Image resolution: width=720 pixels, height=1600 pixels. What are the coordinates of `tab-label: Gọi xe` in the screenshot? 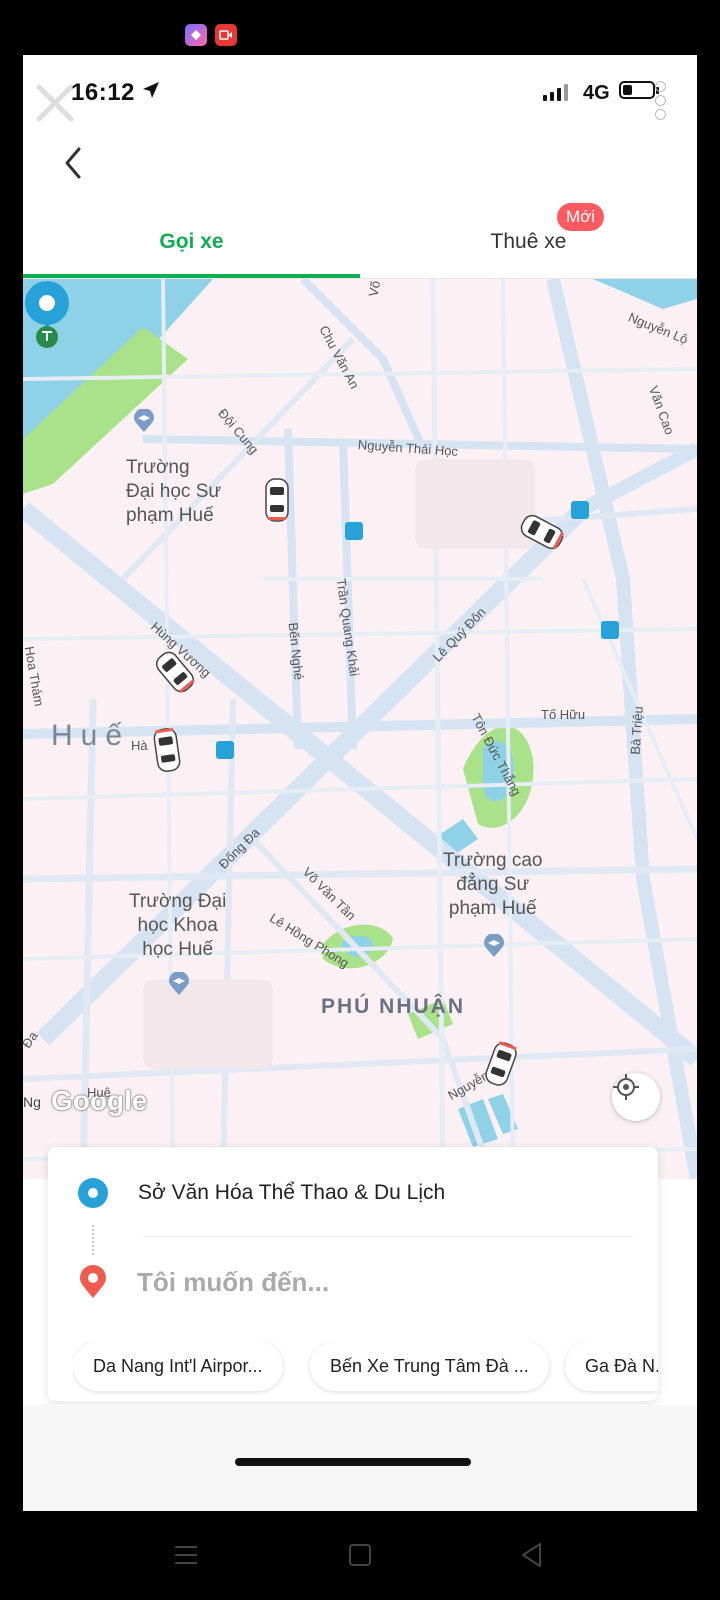 It's located at (191, 241).